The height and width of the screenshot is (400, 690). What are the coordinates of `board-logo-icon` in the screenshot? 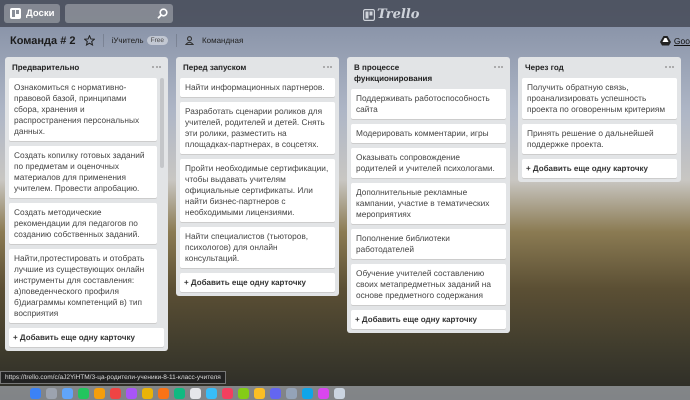 It's located at (369, 14).